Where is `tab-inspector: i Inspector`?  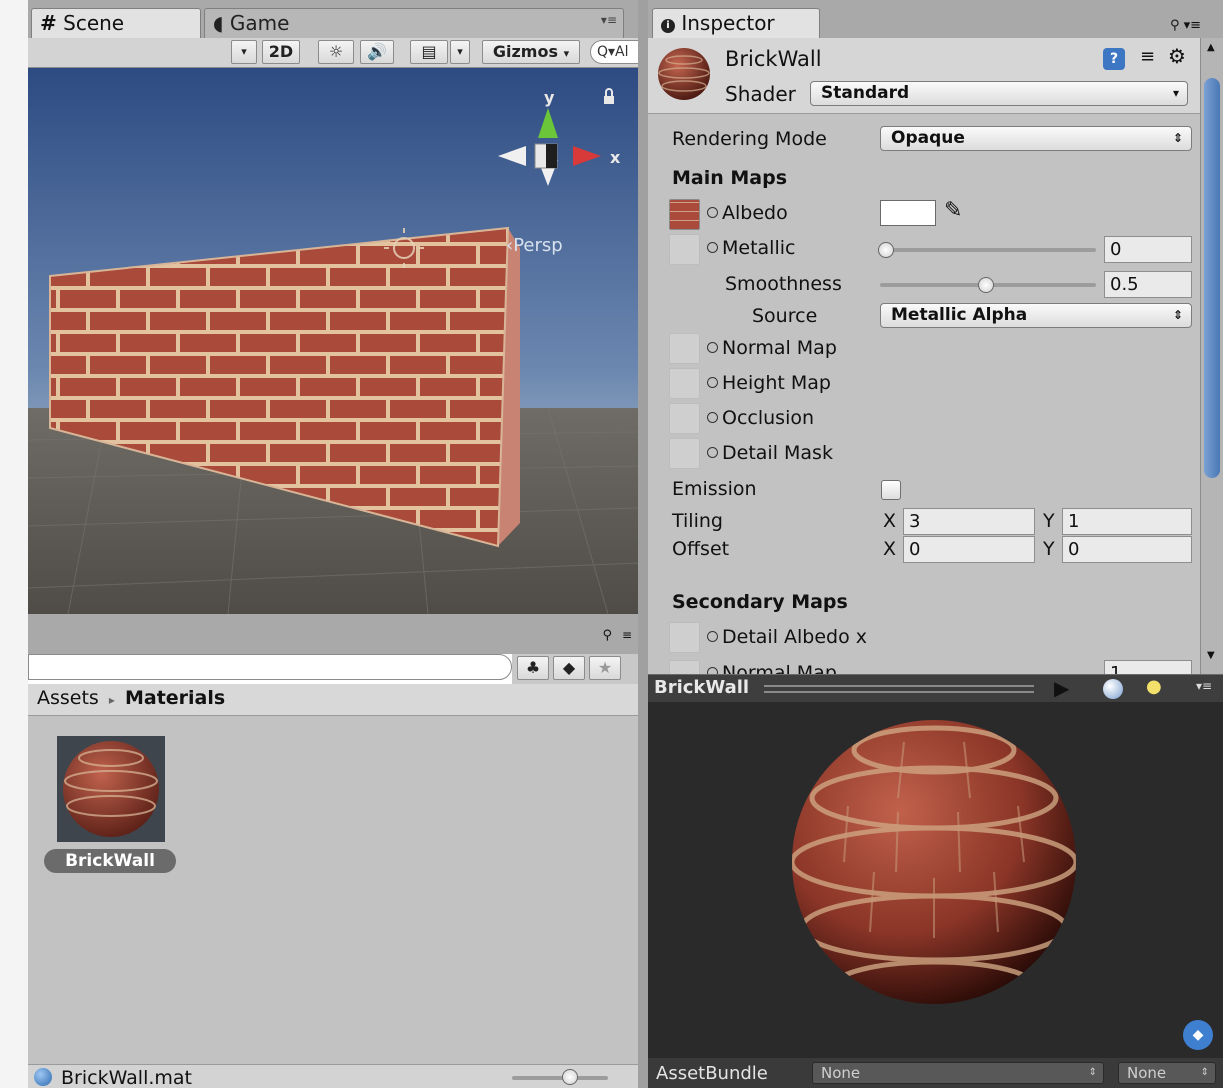 tab-inspector: i Inspector is located at coordinates (736, 23).